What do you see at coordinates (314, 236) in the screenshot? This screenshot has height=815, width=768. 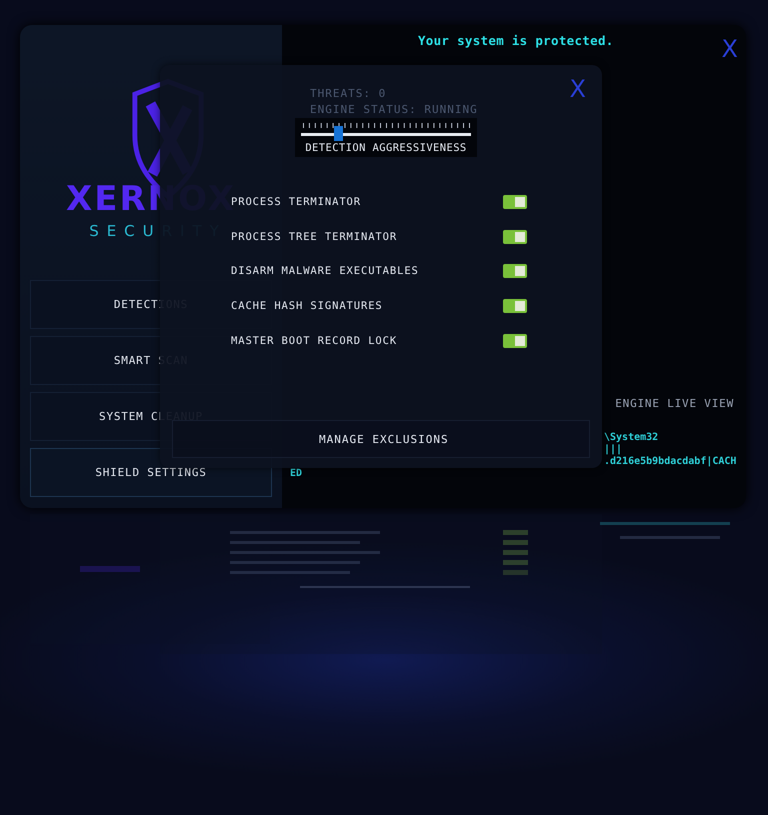 I see `option-label: PROCESS TREE TERMINATOR` at bounding box center [314, 236].